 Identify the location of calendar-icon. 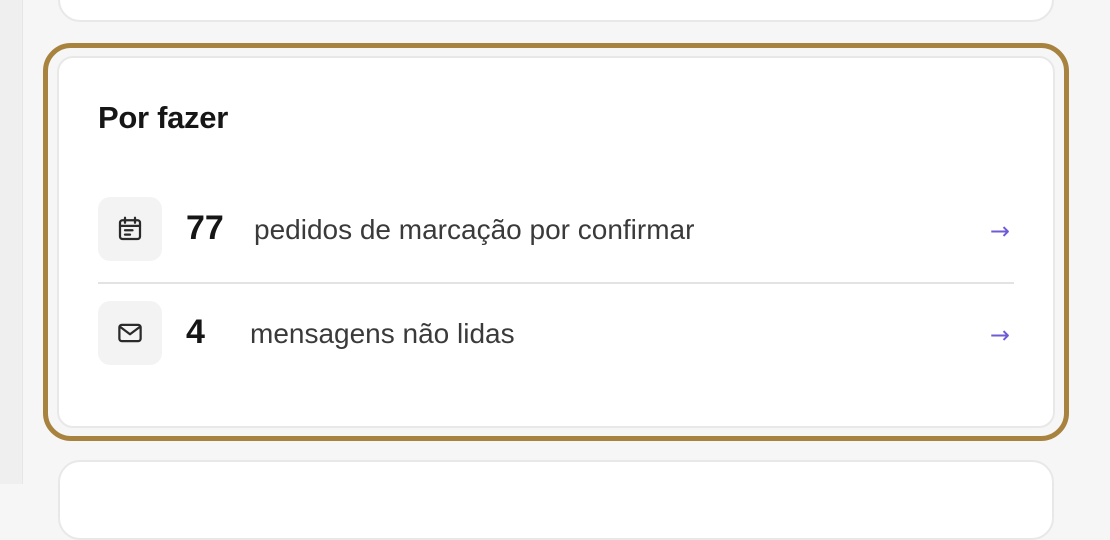
(130, 229).